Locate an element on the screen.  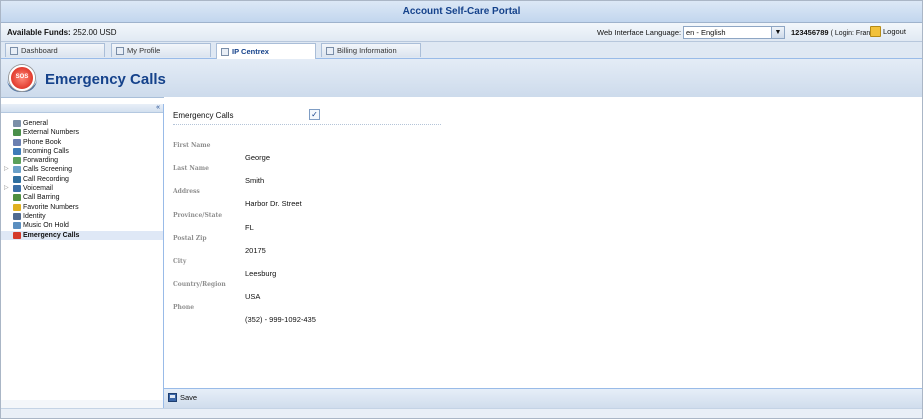
sos-phone-icon: SOS is located at coordinates (22, 78).